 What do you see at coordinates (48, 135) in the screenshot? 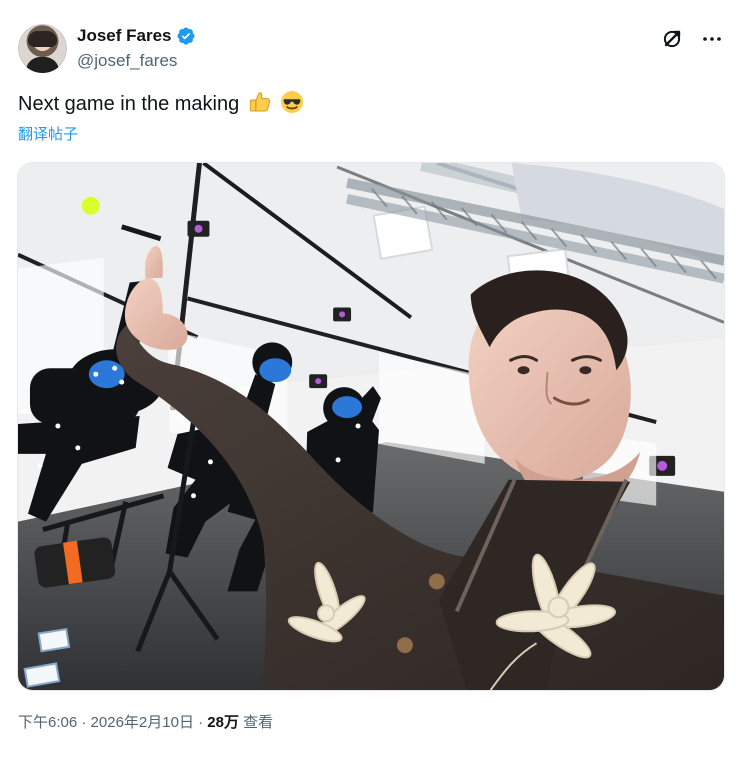
I see `translate-post-link: 翻译帖子` at bounding box center [48, 135].